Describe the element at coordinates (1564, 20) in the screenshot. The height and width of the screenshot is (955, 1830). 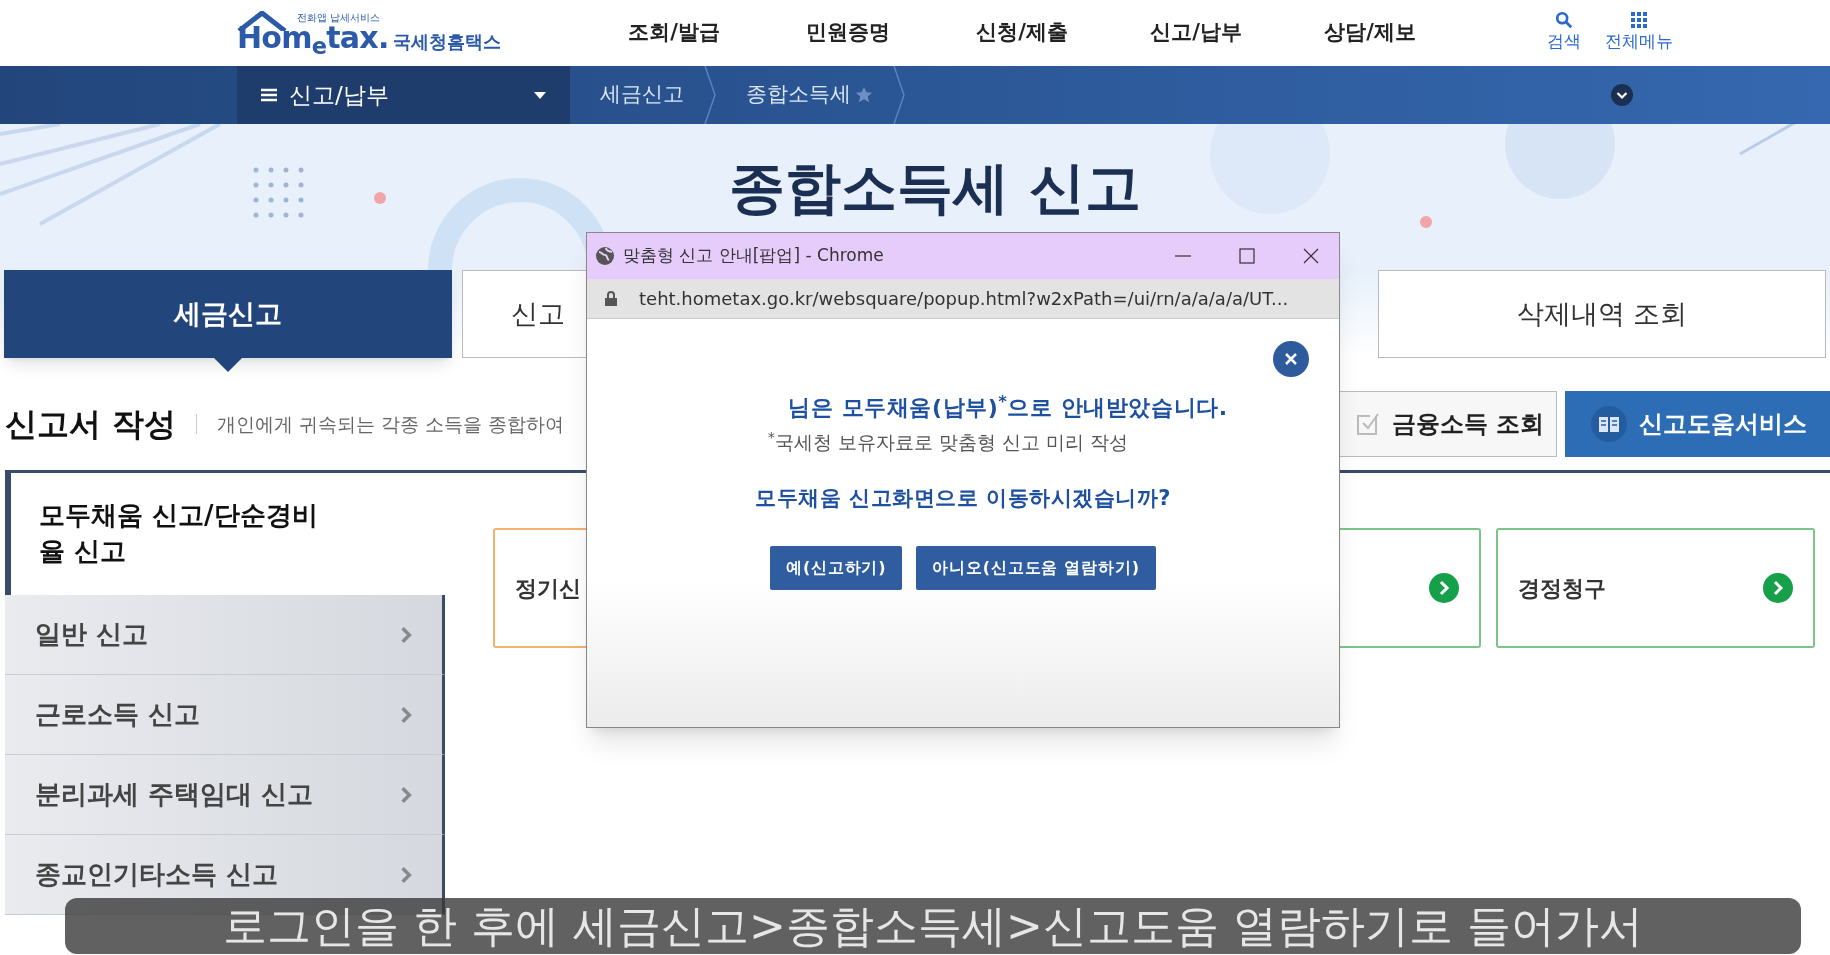
I see `search-icon` at that location.